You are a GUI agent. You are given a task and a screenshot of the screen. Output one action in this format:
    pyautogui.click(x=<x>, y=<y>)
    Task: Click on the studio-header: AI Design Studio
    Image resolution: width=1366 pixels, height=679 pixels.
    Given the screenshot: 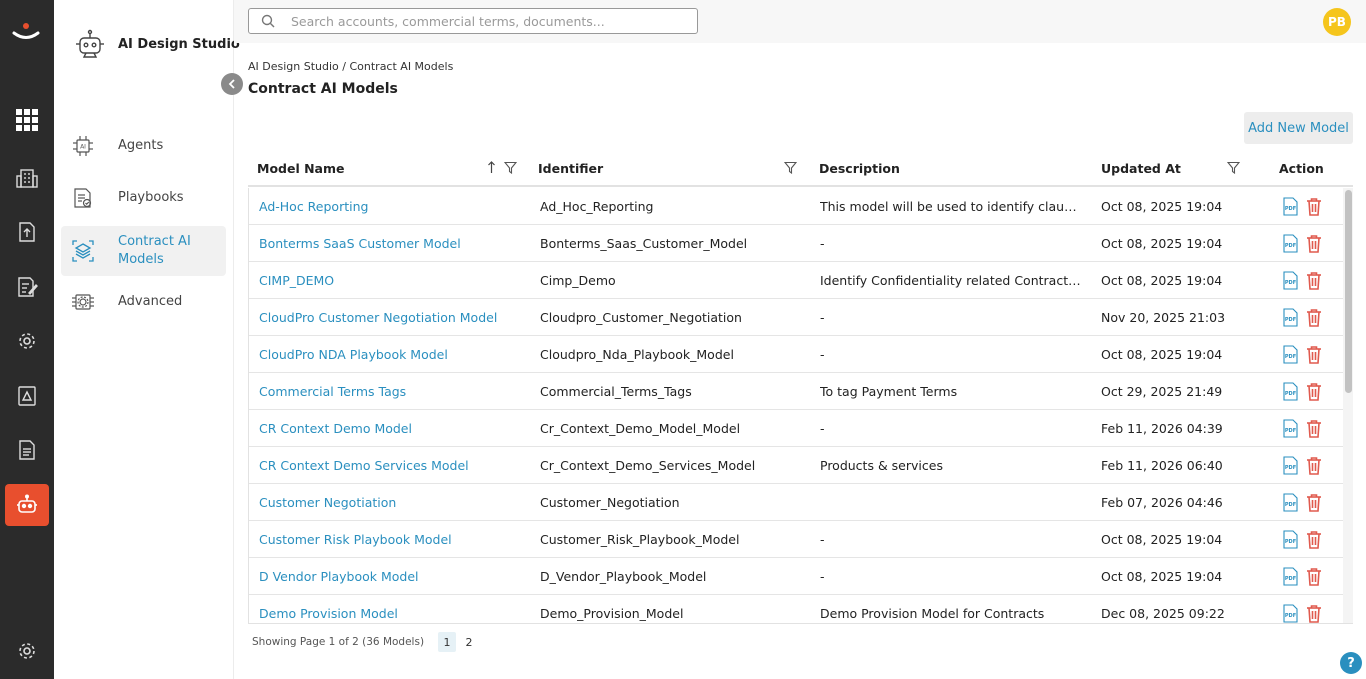 What is the action you would take?
    pyautogui.click(x=157, y=44)
    